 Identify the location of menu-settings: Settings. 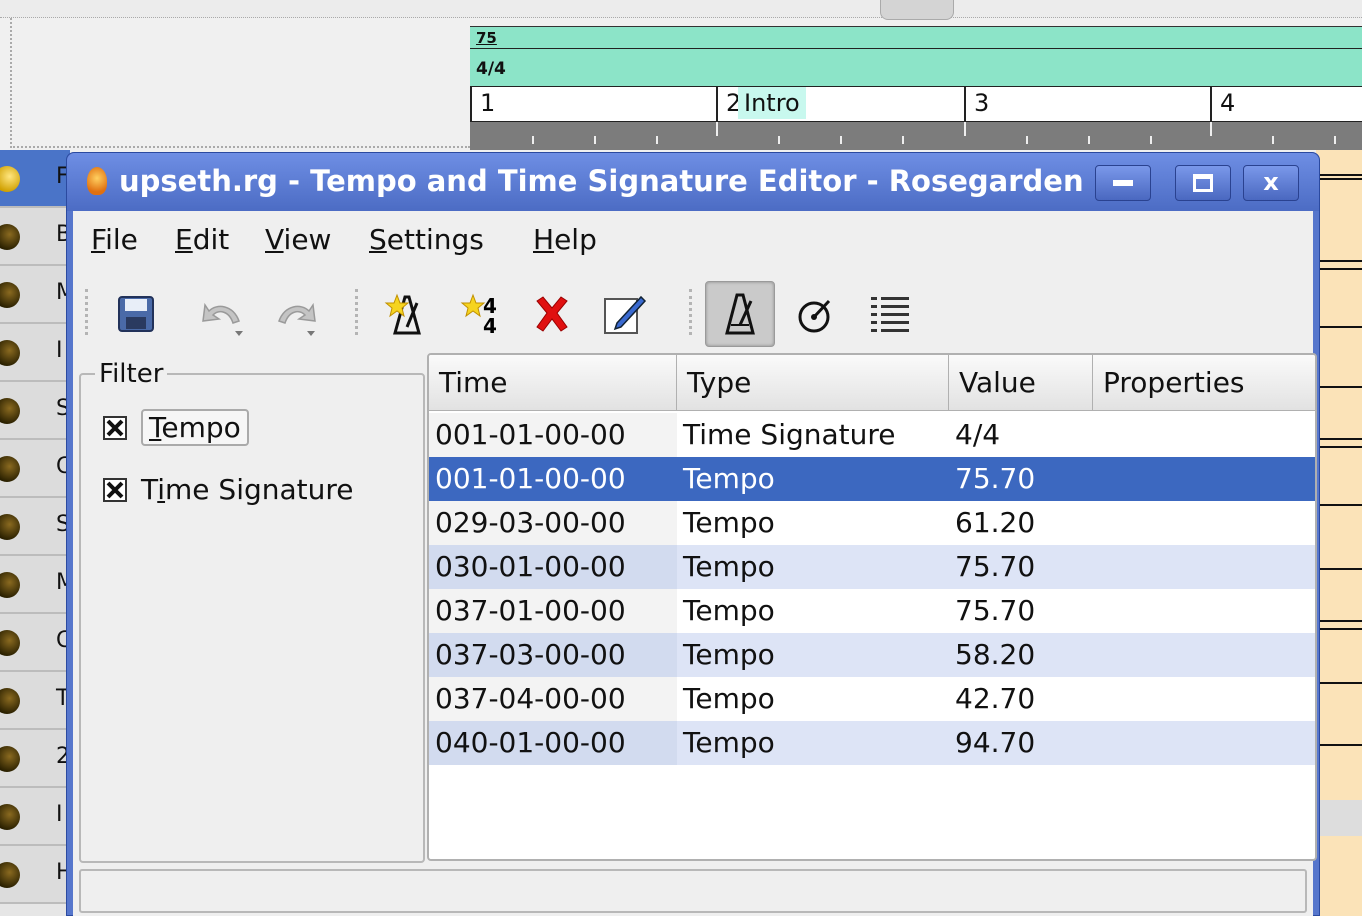
(426, 239).